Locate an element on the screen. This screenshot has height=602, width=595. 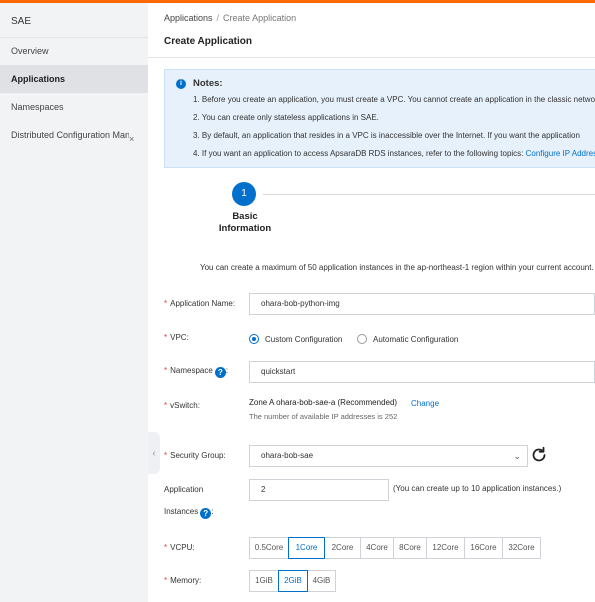
vcpu-option: 2Core is located at coordinates (342, 548).